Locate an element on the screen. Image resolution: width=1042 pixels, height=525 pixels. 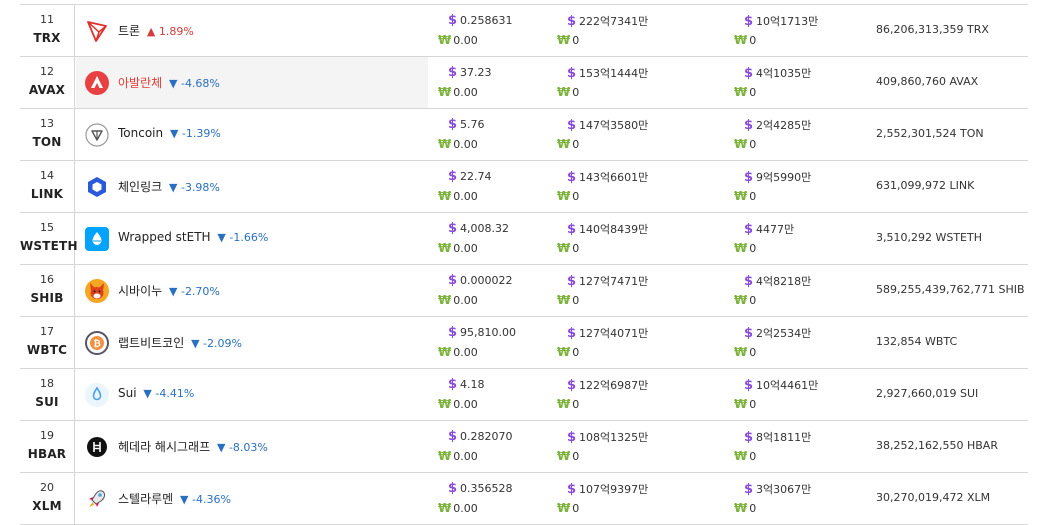
coin-name-link: Wrapped stETH is located at coordinates (164, 237).